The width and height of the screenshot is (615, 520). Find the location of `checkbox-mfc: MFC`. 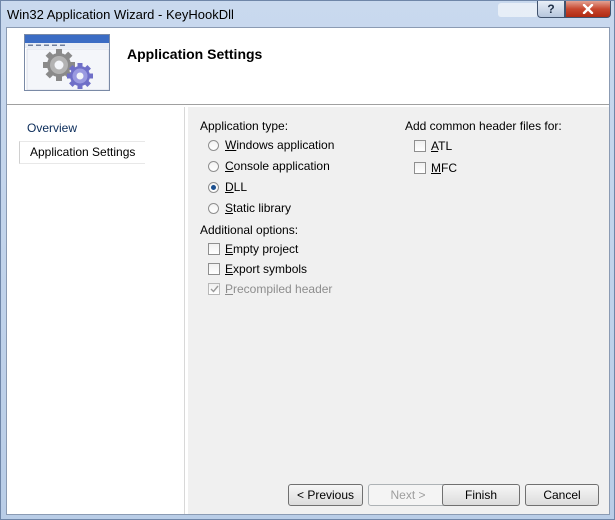

checkbox-mfc: MFC is located at coordinates (435, 168).